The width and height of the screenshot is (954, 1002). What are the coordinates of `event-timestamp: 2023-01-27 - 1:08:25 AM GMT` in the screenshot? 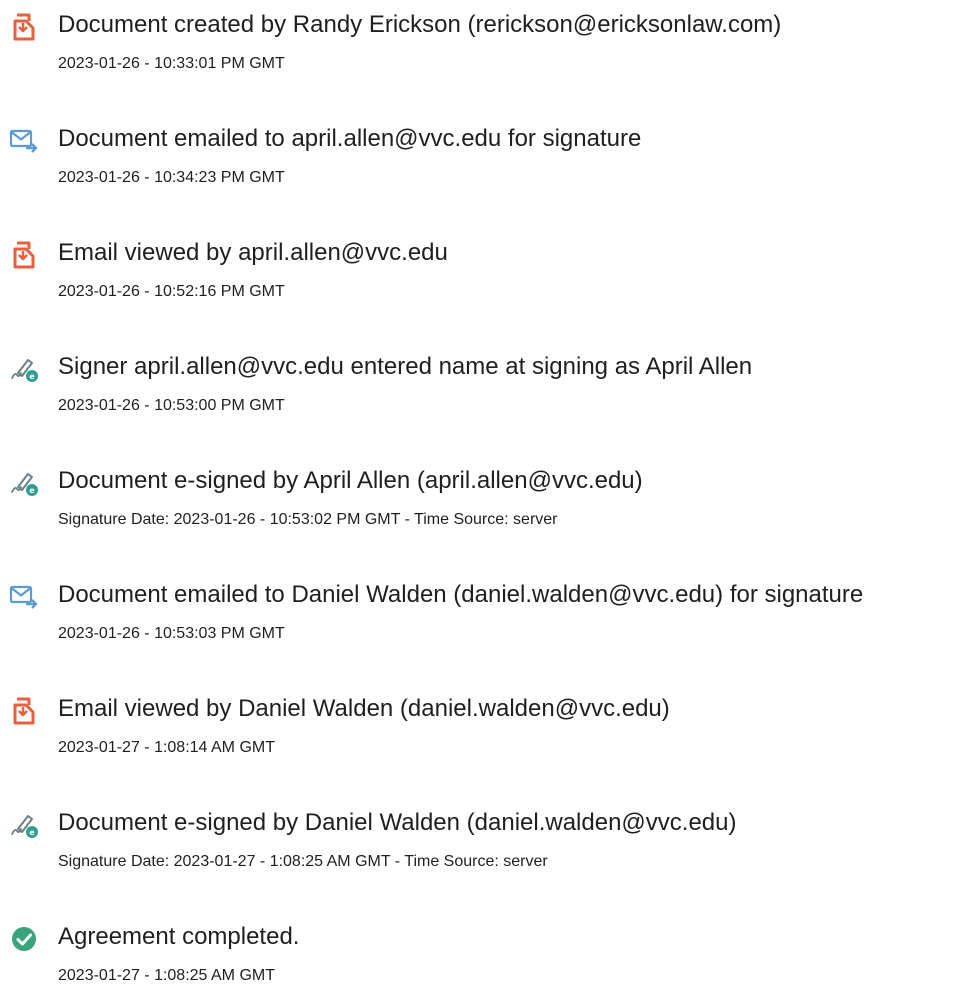 It's located at (166, 975).